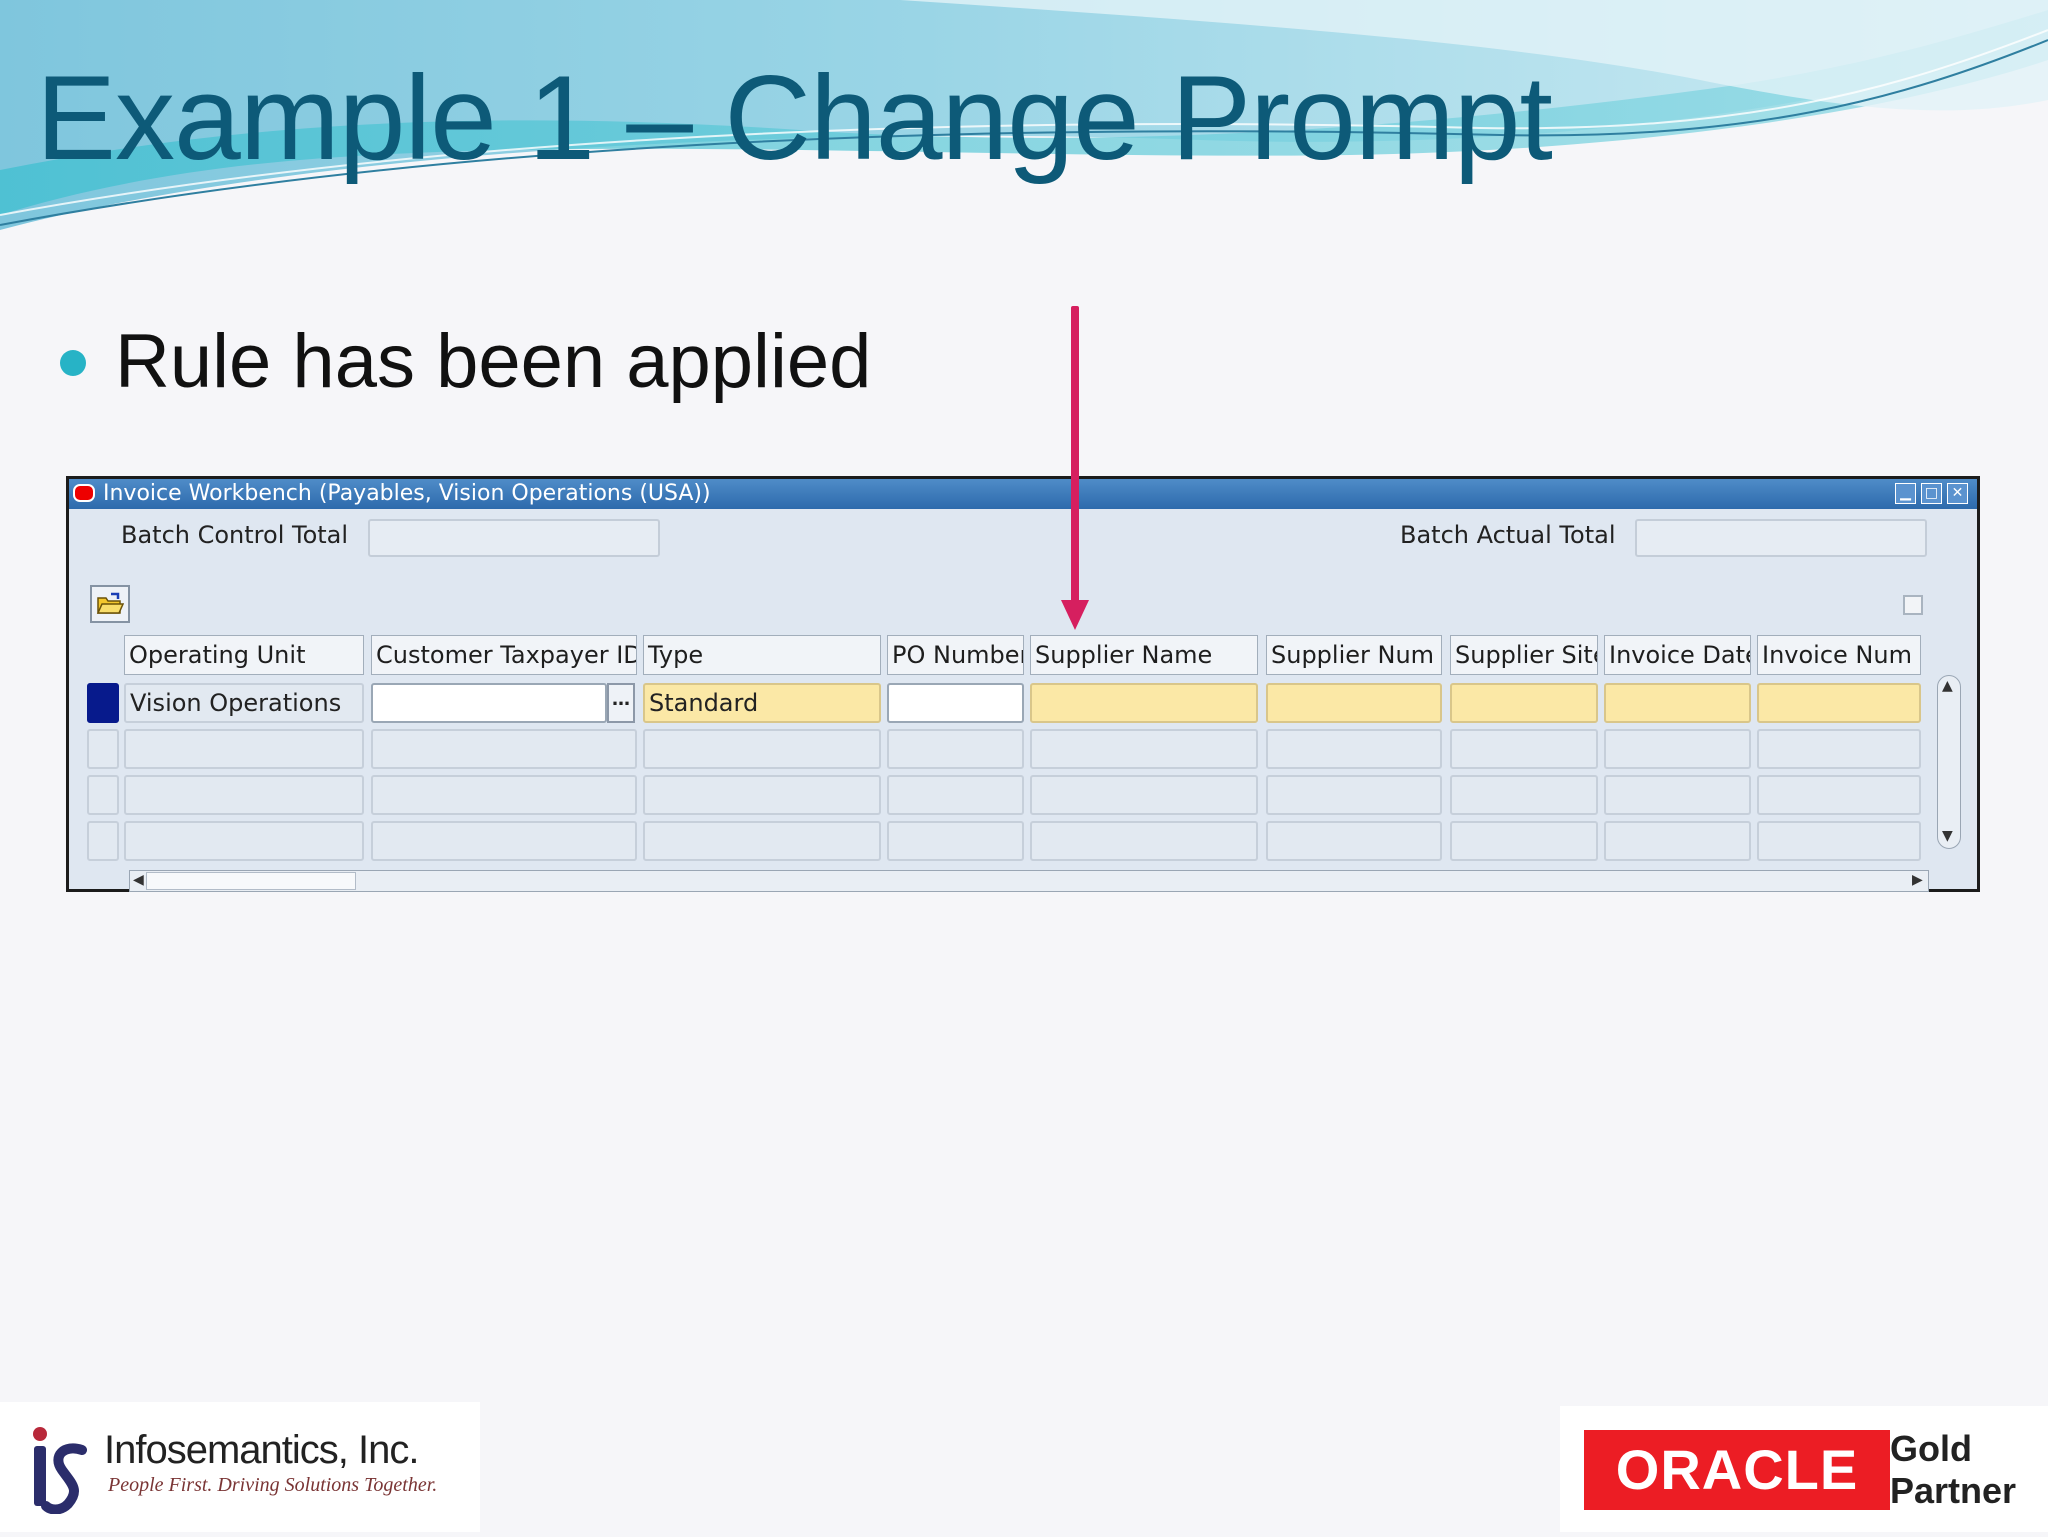 This screenshot has height=1537, width=2048. What do you see at coordinates (1781, 538) in the screenshot?
I see `batch-actual-total-field` at bounding box center [1781, 538].